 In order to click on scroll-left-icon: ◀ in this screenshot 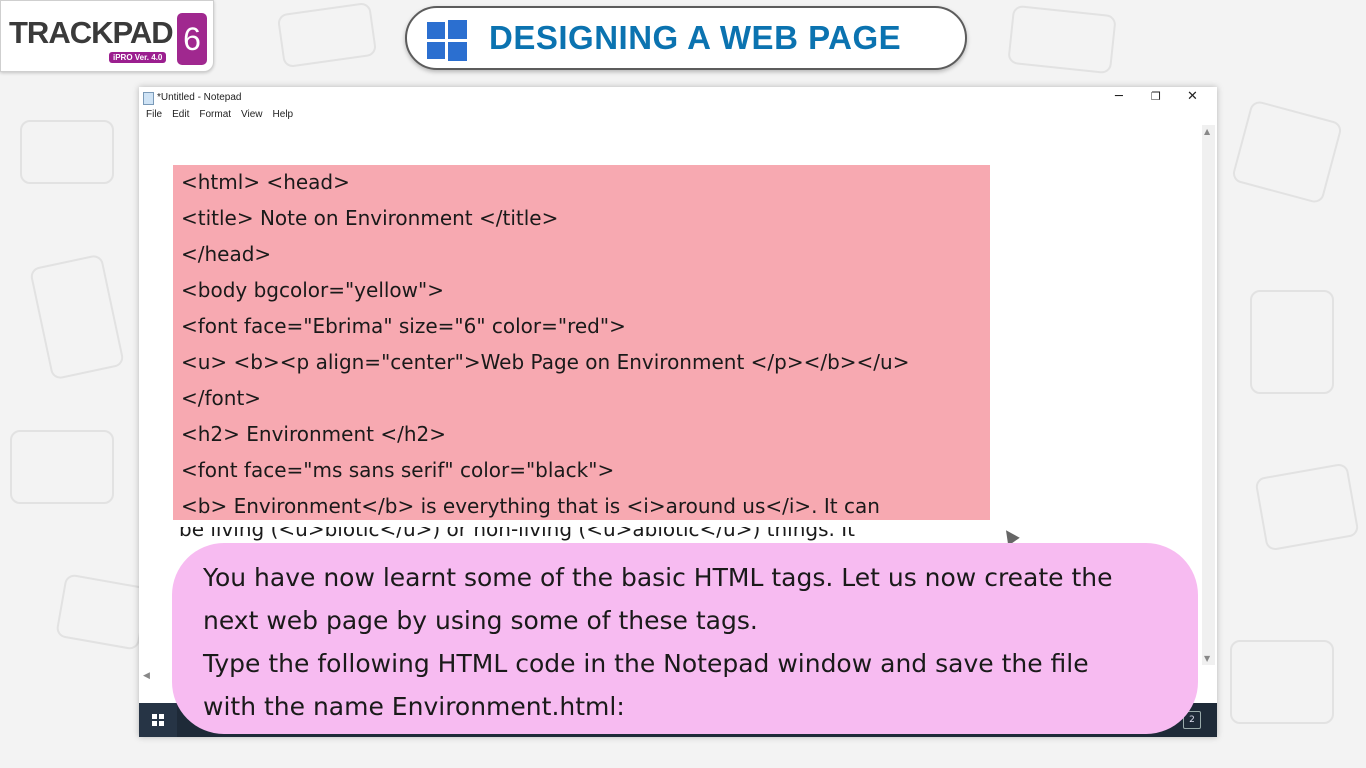, I will do `click(146, 676)`.